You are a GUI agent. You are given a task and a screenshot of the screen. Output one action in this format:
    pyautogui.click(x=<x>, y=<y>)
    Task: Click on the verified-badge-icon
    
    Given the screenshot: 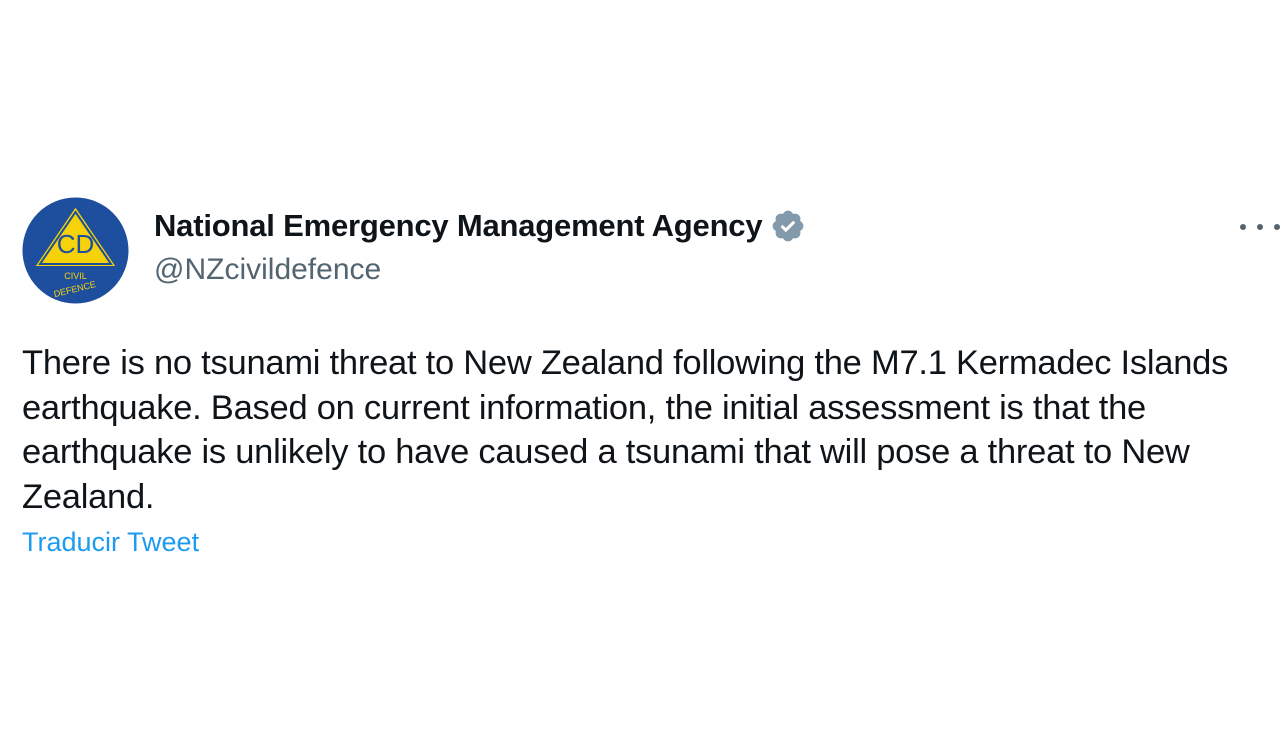 What is the action you would take?
    pyautogui.click(x=788, y=226)
    